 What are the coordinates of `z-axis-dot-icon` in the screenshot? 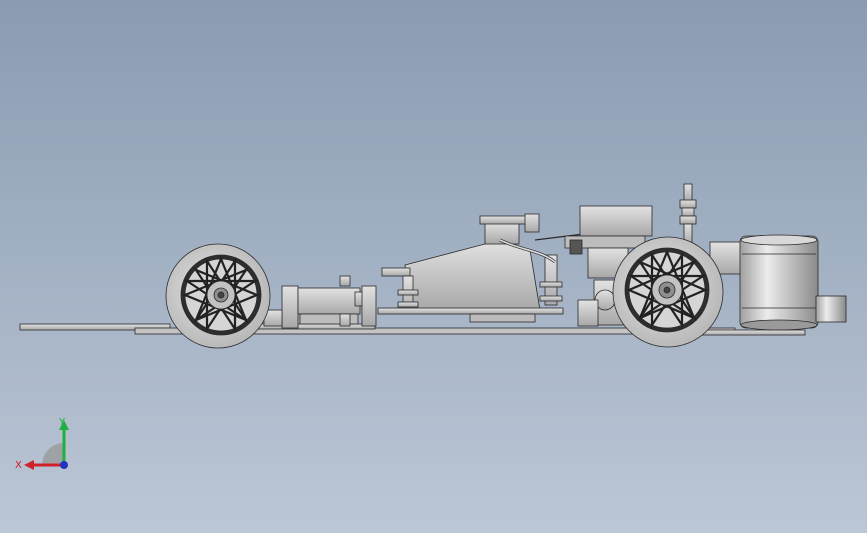 It's located at (64, 465).